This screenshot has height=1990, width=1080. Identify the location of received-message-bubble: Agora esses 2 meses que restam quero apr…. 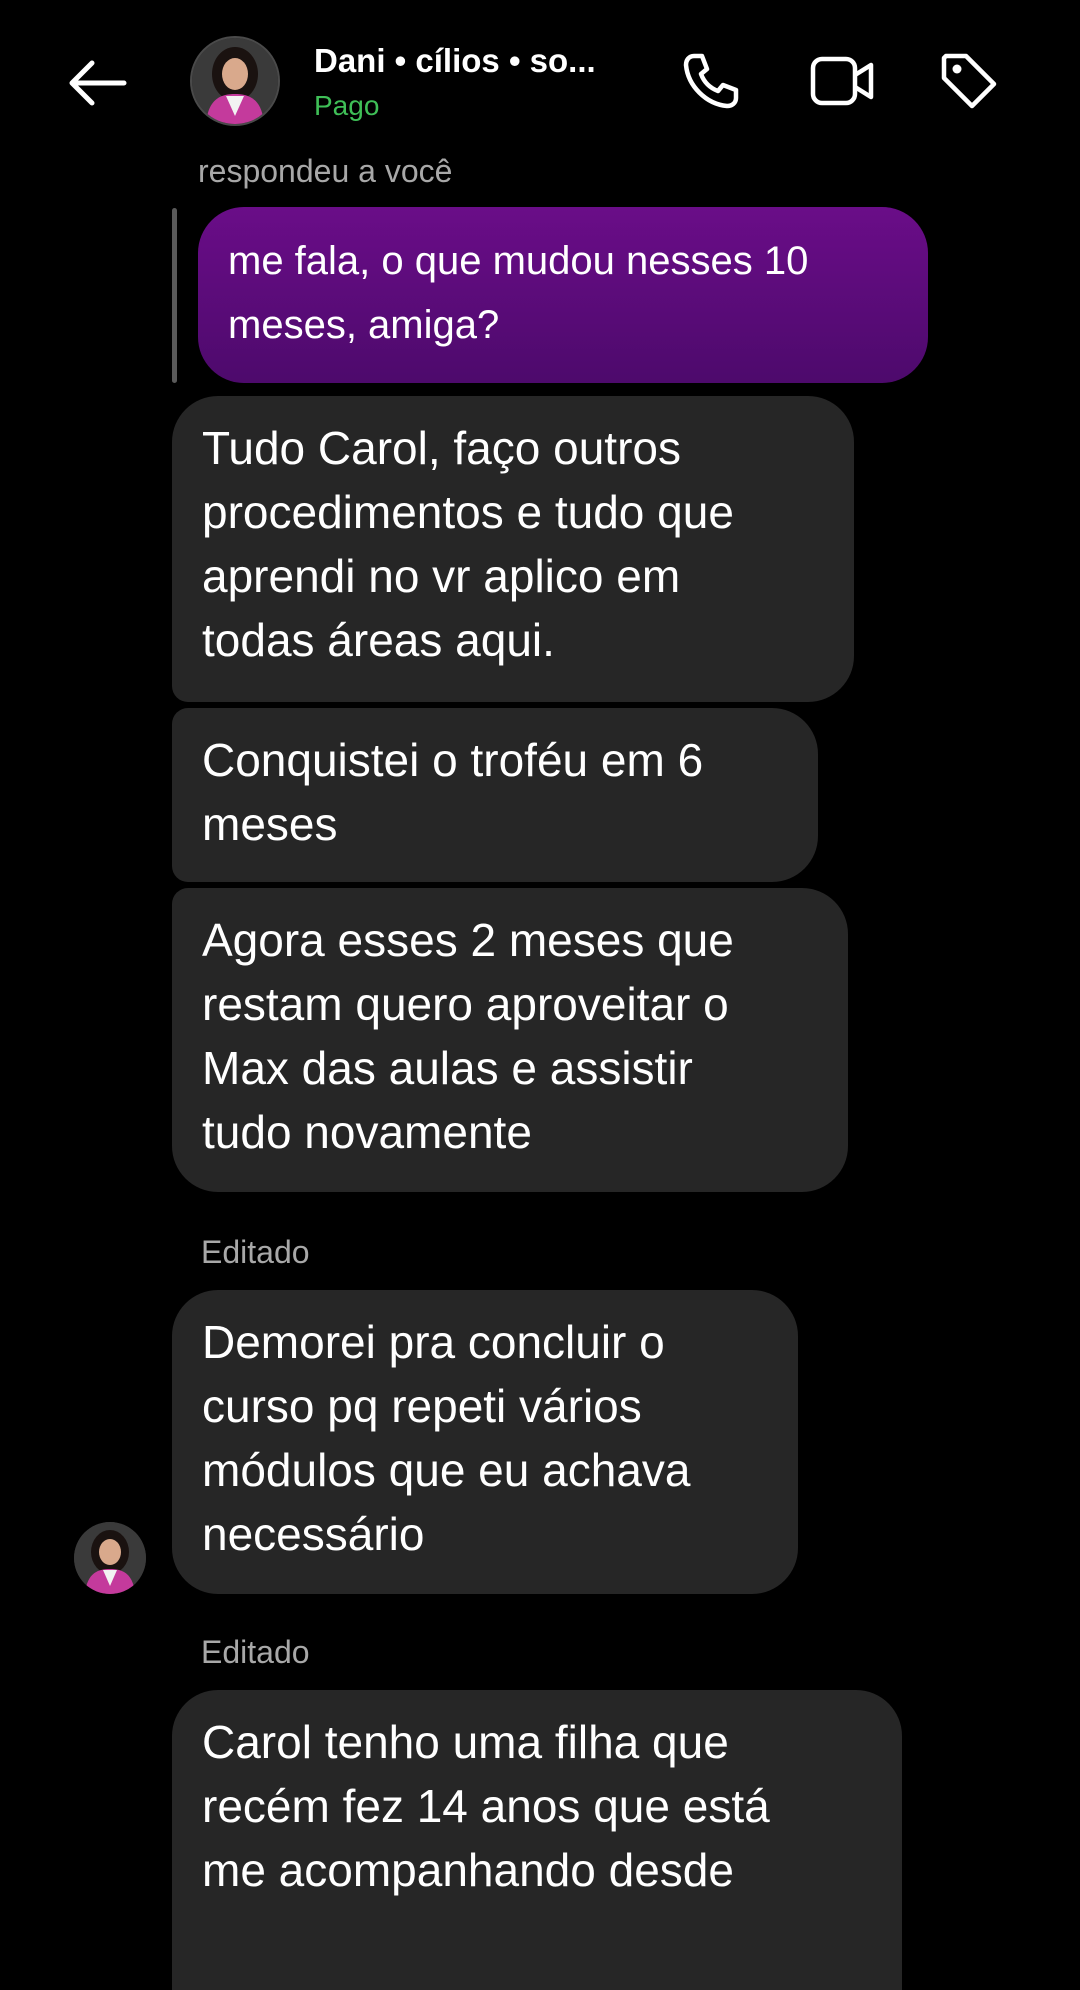
(510, 1040).